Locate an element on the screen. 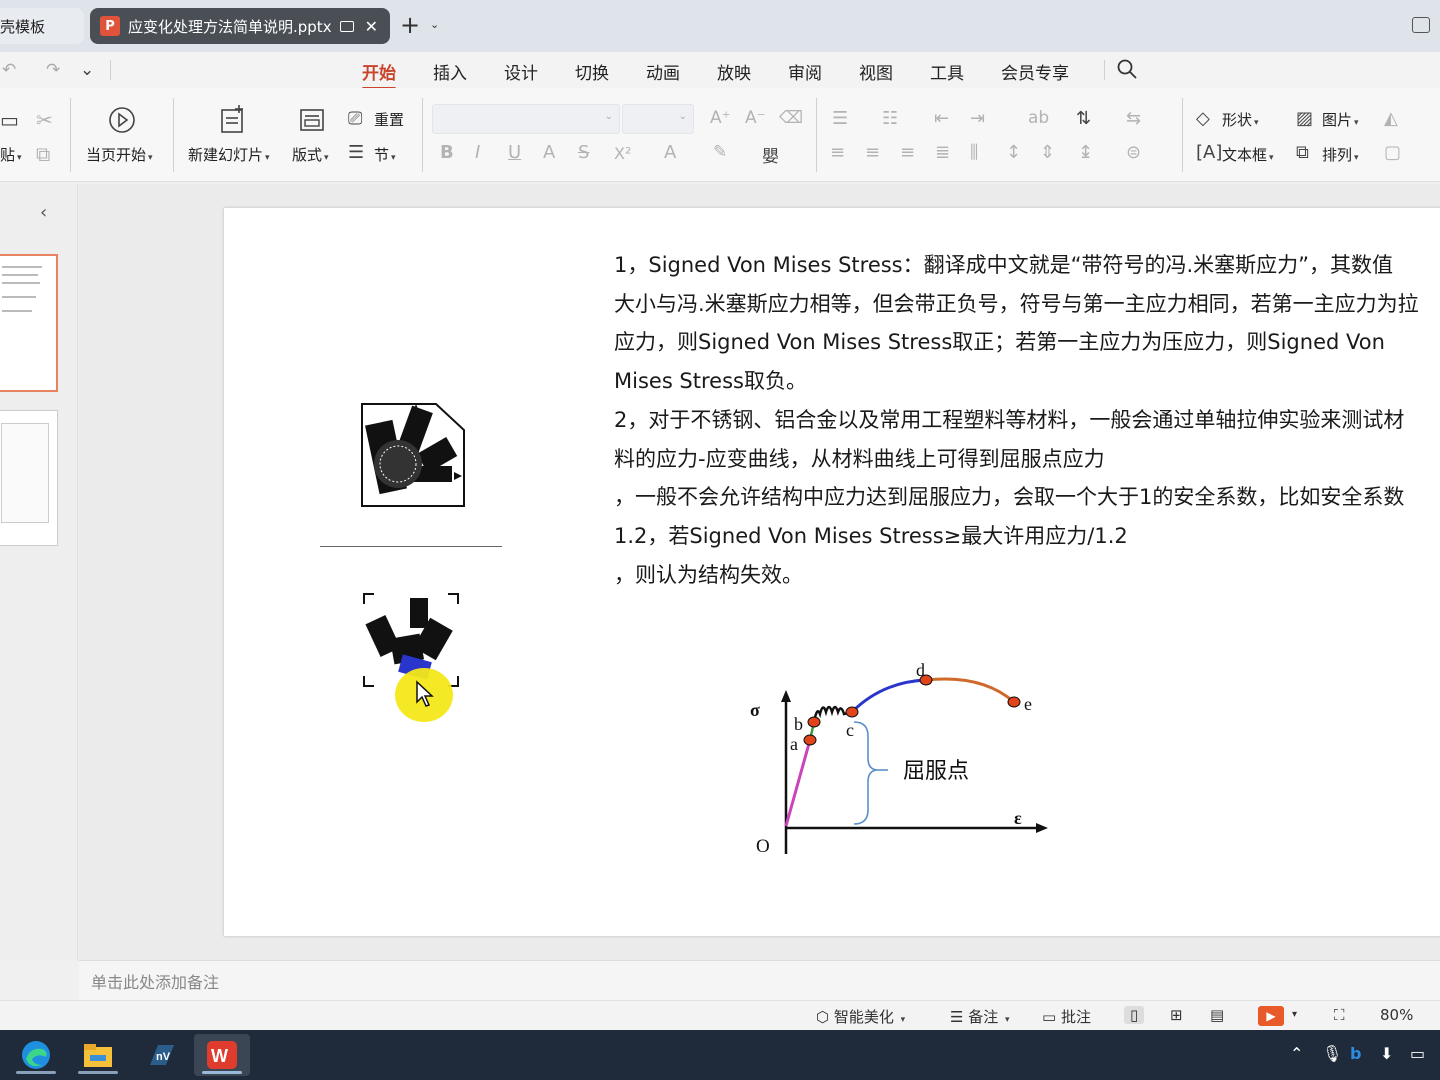 The height and width of the screenshot is (1080, 1440). align-right-icon: ≡ is located at coordinates (907, 152).